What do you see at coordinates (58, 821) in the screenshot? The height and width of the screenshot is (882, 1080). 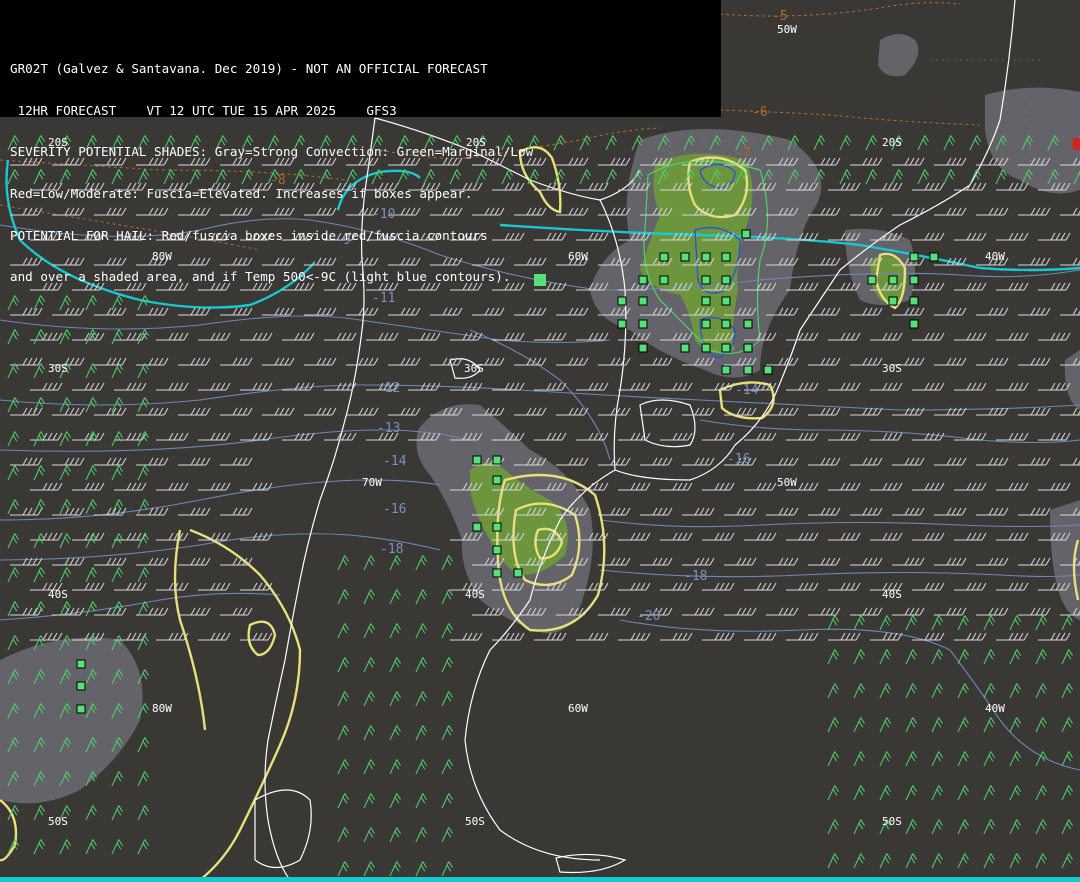 I see `lat-label: 50S` at bounding box center [58, 821].